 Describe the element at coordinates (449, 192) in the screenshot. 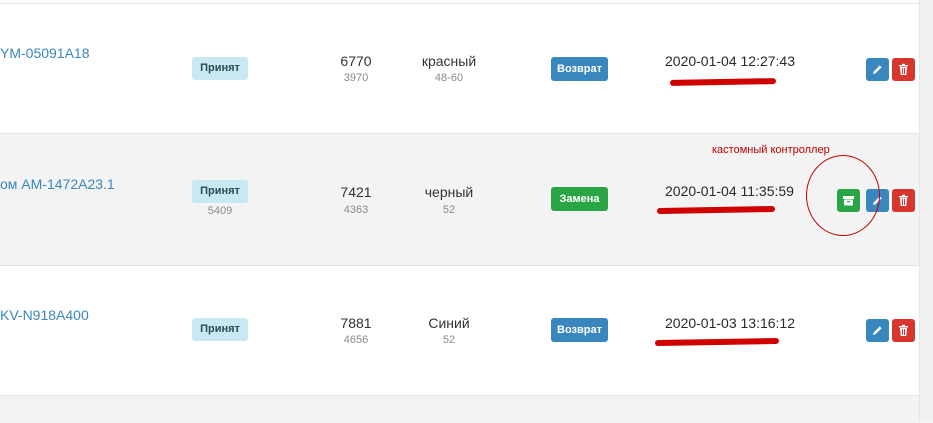

I see `color-value: черный` at that location.